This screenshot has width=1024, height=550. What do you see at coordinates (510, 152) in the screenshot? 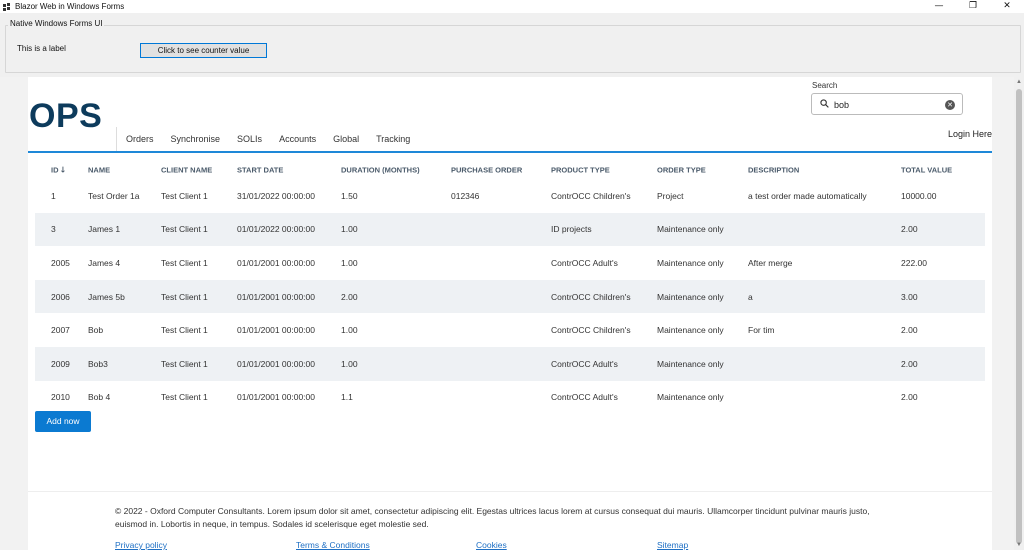
I see `nav-divider` at bounding box center [510, 152].